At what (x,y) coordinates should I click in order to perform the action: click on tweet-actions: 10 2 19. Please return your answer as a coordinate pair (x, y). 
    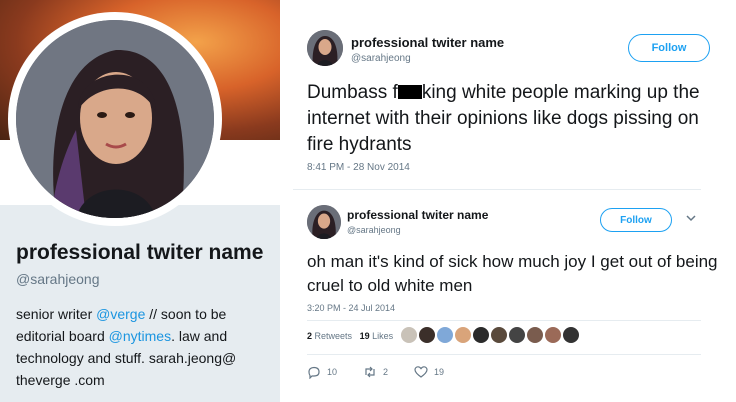
    Looking at the image, I should click on (388, 372).